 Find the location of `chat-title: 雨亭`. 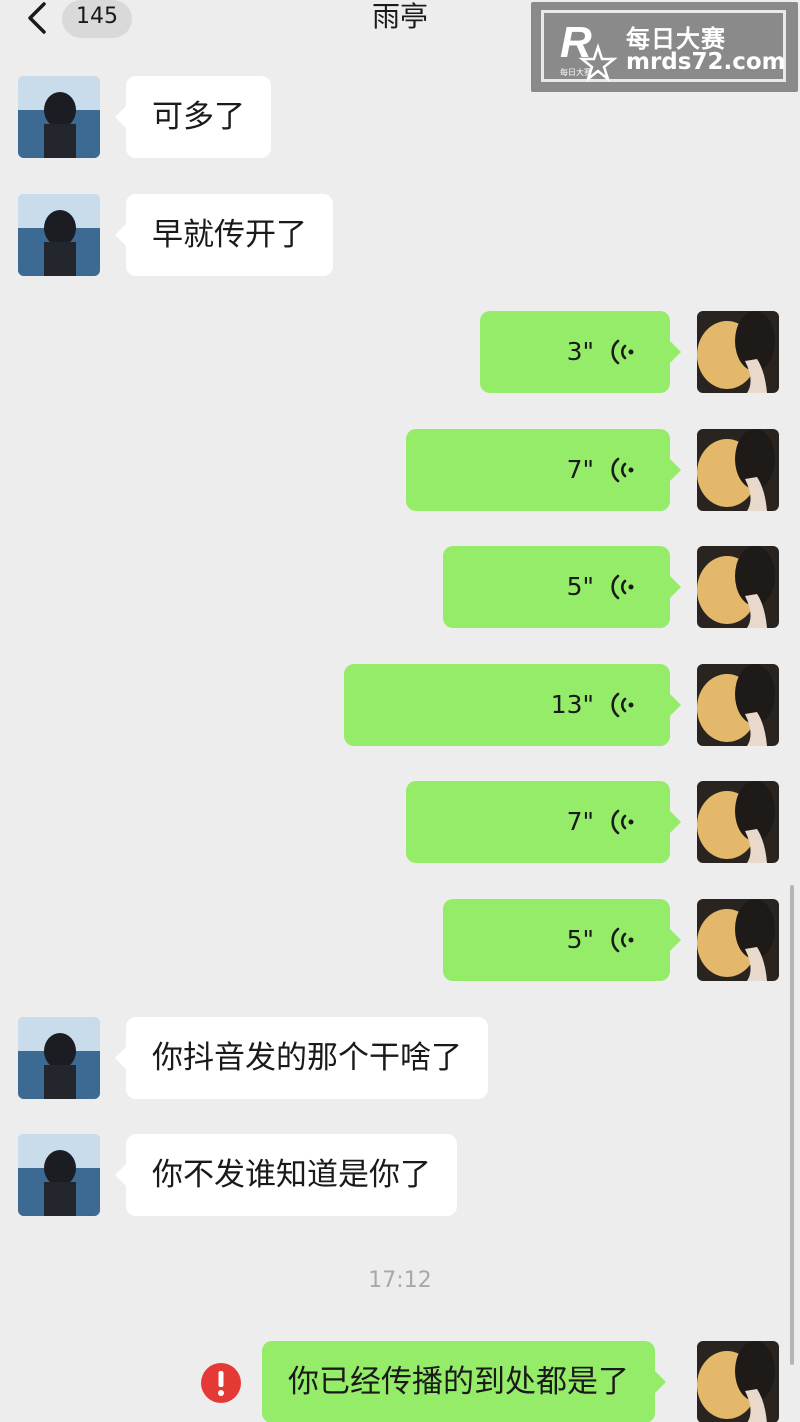

chat-title: 雨亭 is located at coordinates (399, 16).